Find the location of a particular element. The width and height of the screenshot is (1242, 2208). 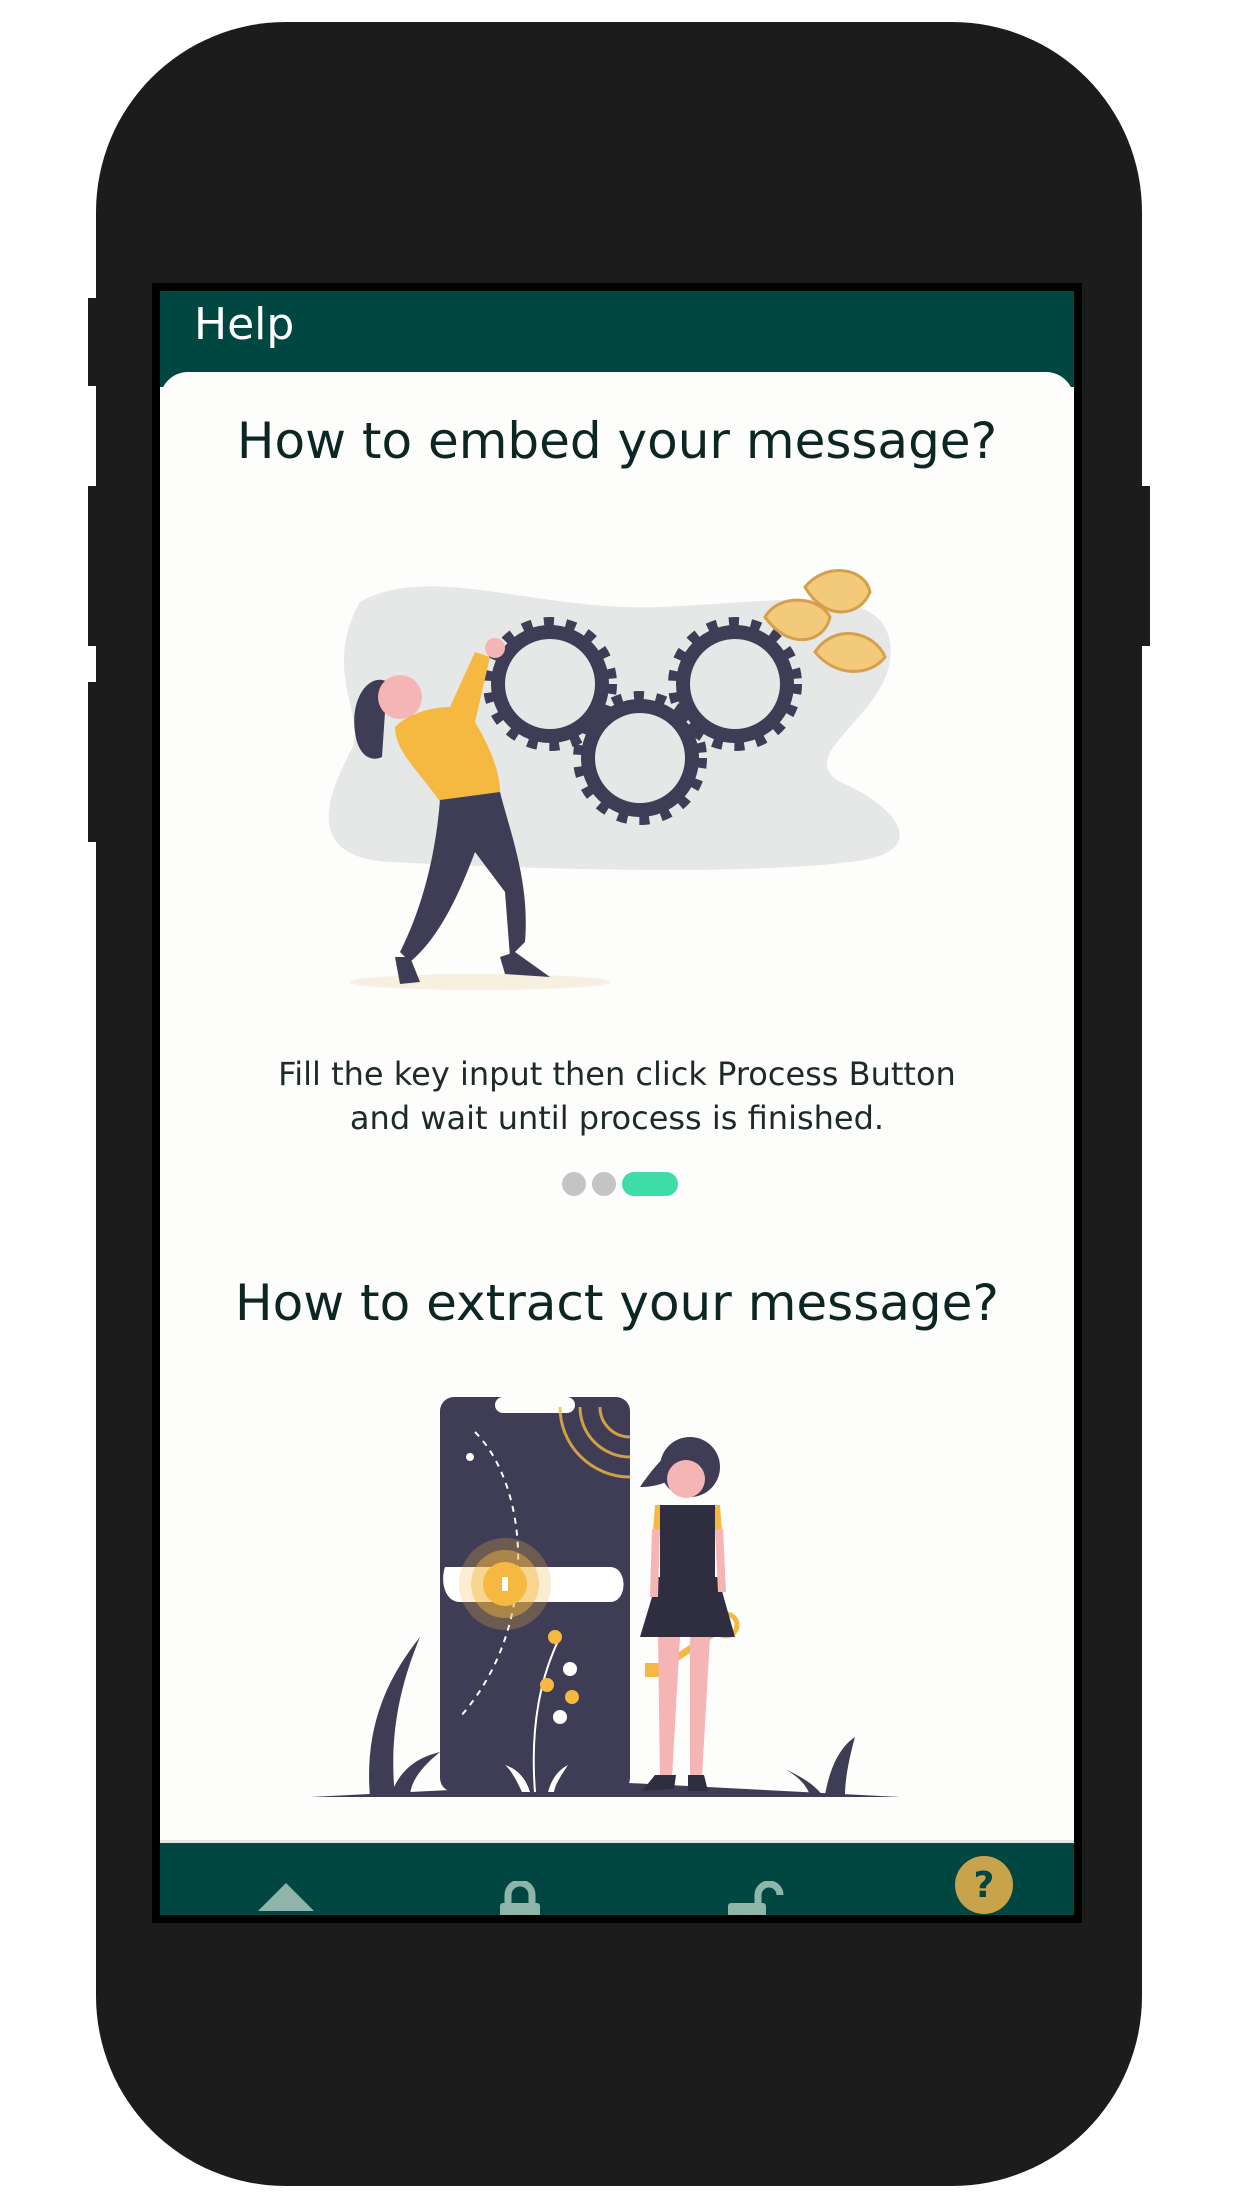

nav-help: ? is located at coordinates (986, 1879).